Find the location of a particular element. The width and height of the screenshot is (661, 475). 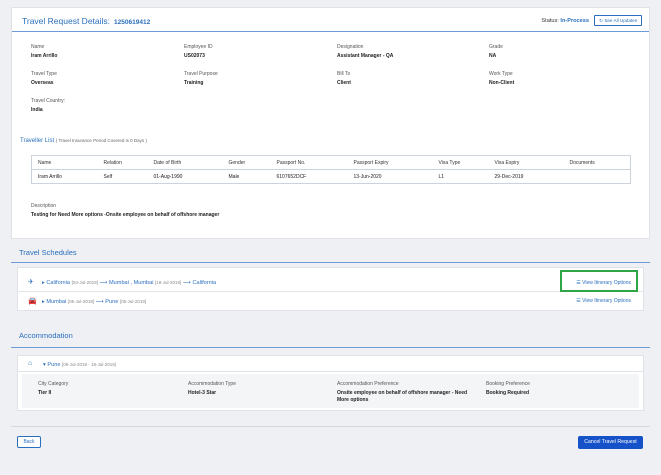

field-value: Overseas is located at coordinates (42, 83).